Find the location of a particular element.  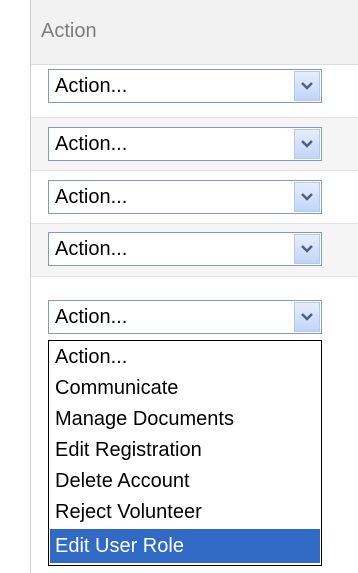

dropdown-option-delete-account: Delete Account is located at coordinates (185, 481).